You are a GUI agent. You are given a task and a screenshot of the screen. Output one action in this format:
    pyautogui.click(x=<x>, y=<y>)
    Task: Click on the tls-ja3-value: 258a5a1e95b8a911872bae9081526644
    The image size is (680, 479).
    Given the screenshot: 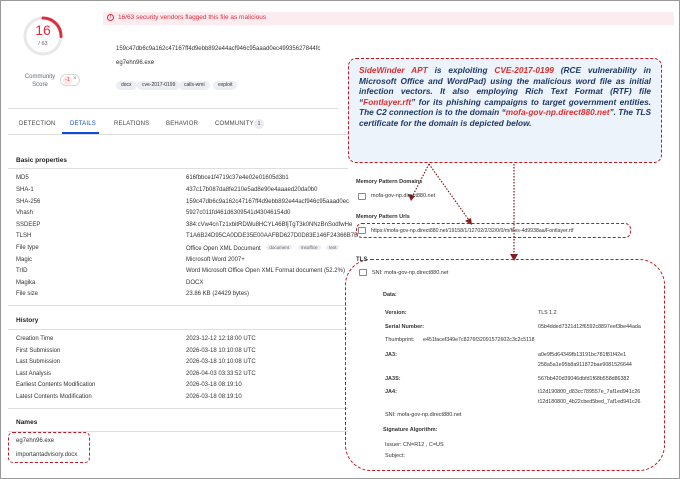 What is the action you would take?
    pyautogui.click(x=585, y=365)
    